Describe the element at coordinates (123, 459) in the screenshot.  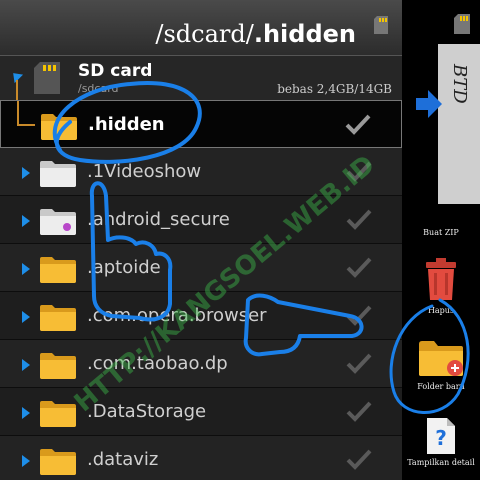
I see `folder-name: .dataviz` at that location.